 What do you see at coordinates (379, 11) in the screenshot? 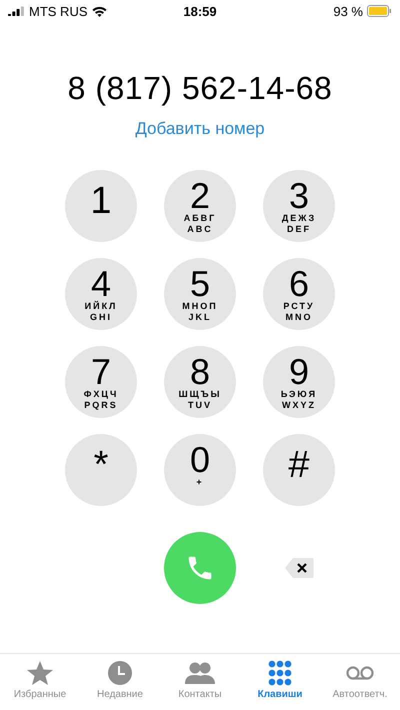
I see `battery-icon` at bounding box center [379, 11].